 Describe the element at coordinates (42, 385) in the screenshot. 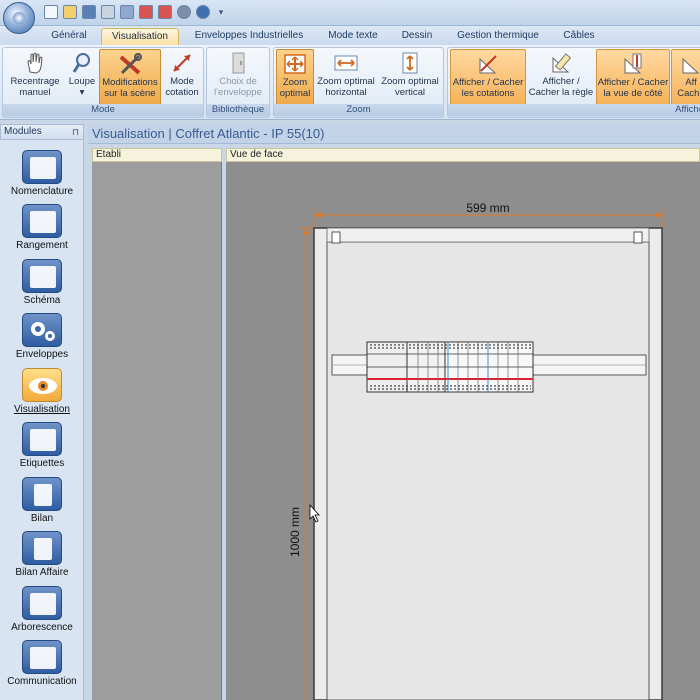

I see `eye-icon` at that location.